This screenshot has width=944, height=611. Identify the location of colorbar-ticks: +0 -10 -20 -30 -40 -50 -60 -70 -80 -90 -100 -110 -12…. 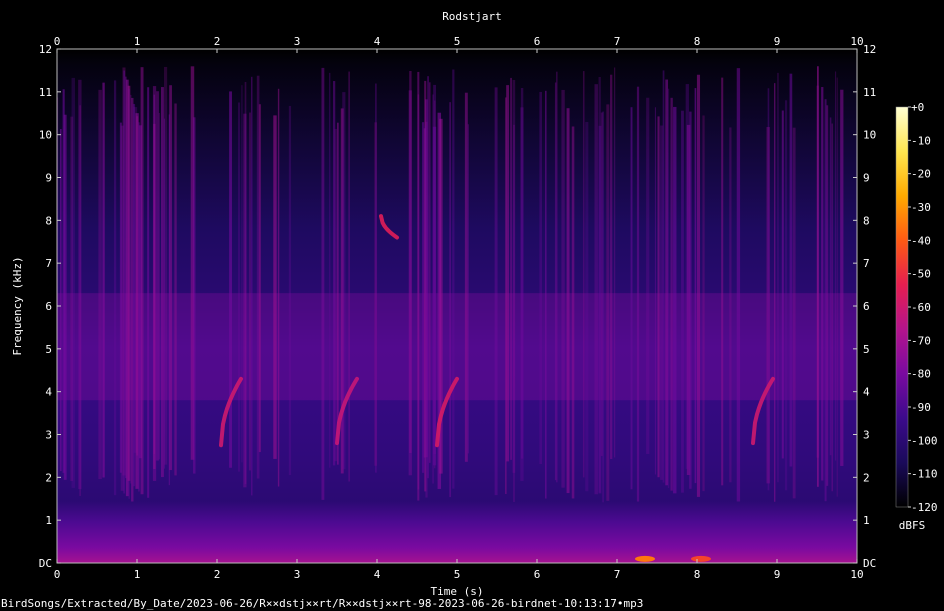
(923, 307).